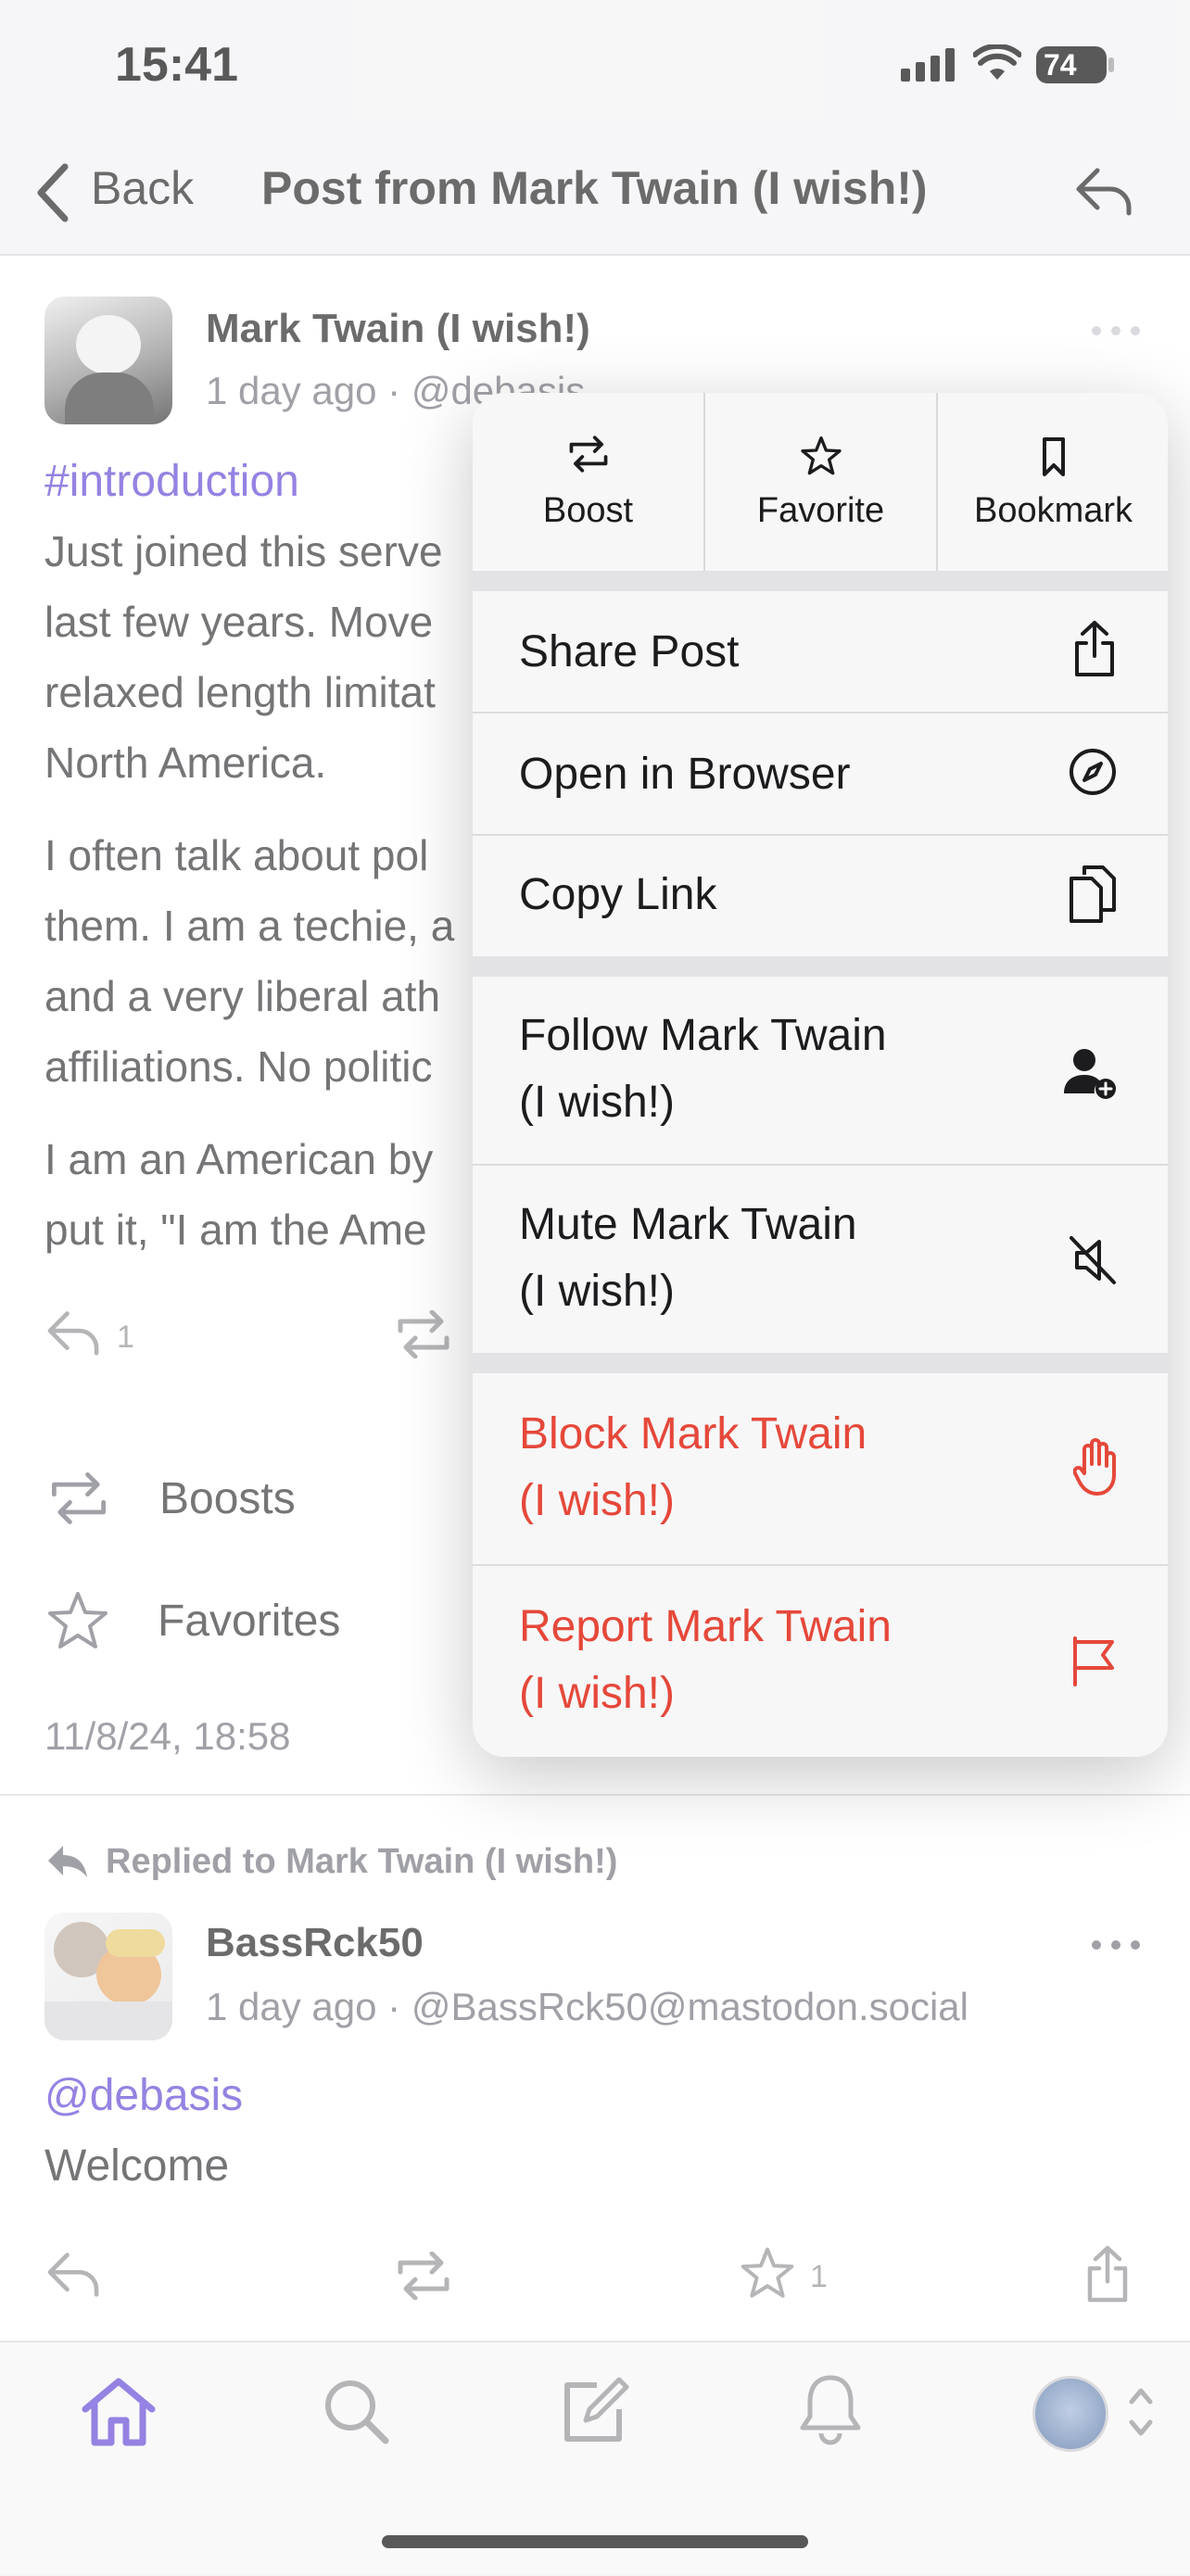 The height and width of the screenshot is (2576, 1190). What do you see at coordinates (685, 774) in the screenshot?
I see `open-in-browser-label: Open in Browser` at bounding box center [685, 774].